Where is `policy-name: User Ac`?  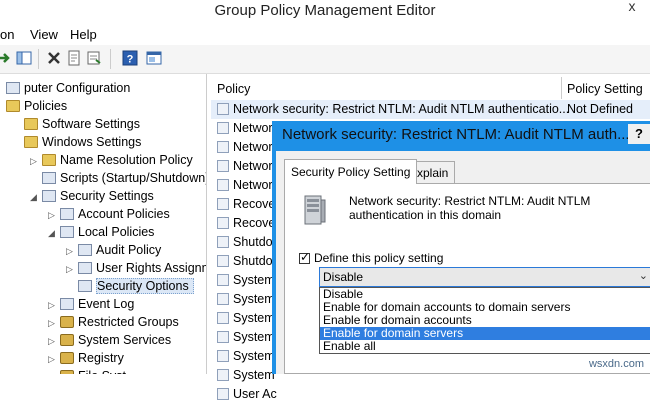
policy-name: User Ac is located at coordinates (255, 394).